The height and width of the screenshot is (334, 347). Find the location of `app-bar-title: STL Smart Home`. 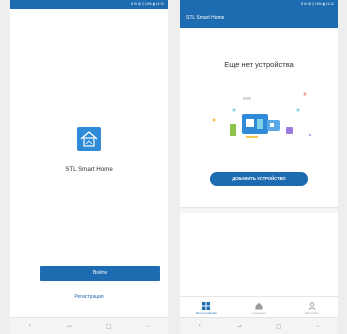

app-bar-title: STL Smart Home is located at coordinates (205, 18).